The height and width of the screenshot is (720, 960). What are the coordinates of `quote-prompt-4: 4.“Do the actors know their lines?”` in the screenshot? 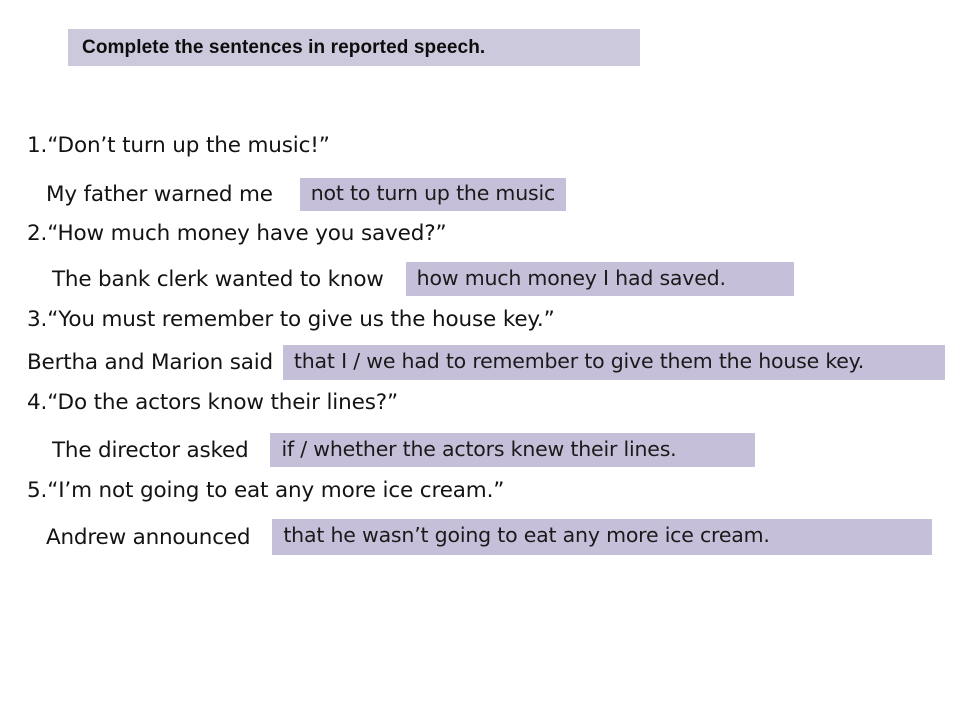 It's located at (212, 402).